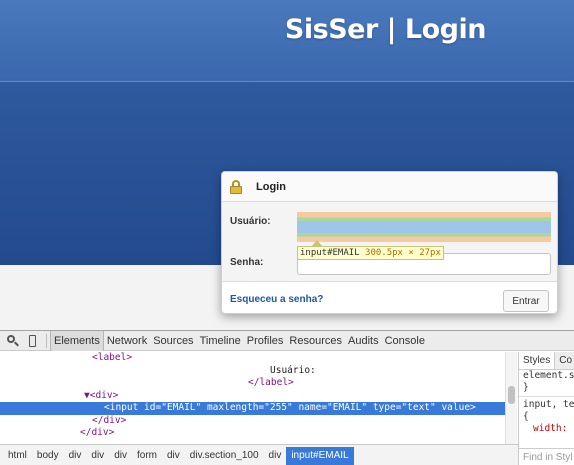 The image size is (574, 465). I want to click on dom-node: <label>, so click(252, 358).